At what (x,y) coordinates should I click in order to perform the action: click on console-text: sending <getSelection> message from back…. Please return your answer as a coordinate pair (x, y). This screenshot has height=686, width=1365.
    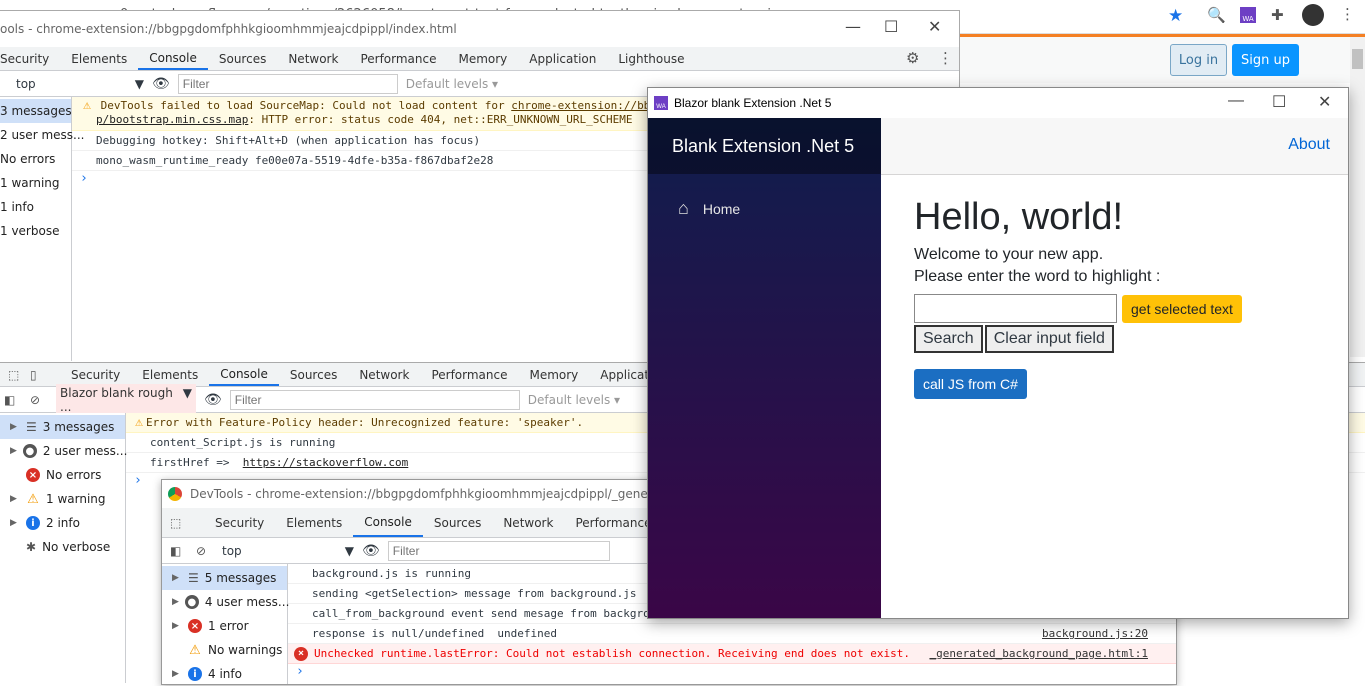
    Looking at the image, I should click on (474, 593).